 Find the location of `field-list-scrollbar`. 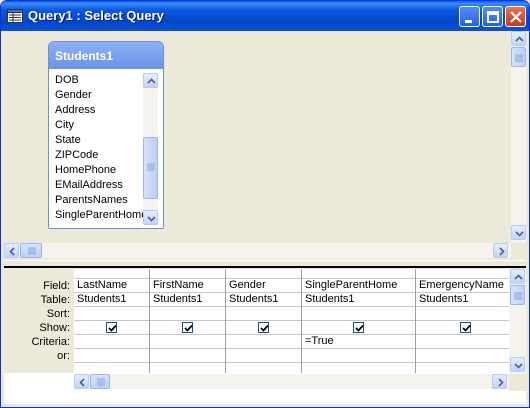

field-list-scrollbar is located at coordinates (150, 149).